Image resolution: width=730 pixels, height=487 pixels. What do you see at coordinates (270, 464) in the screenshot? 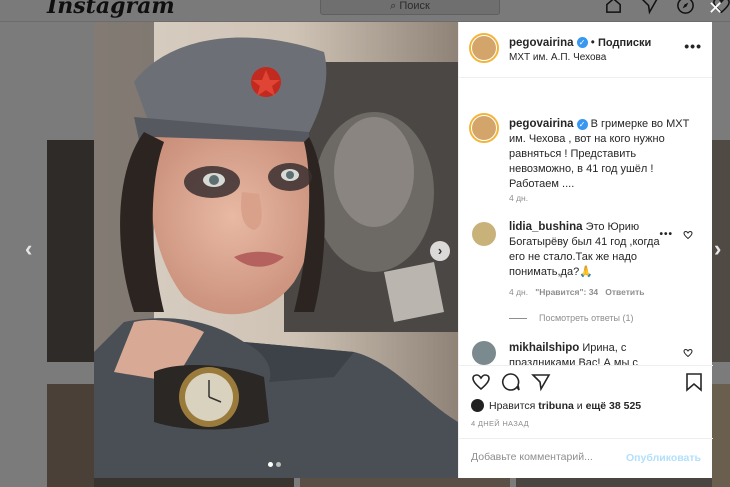
I see `carousel-dot-active` at bounding box center [270, 464].